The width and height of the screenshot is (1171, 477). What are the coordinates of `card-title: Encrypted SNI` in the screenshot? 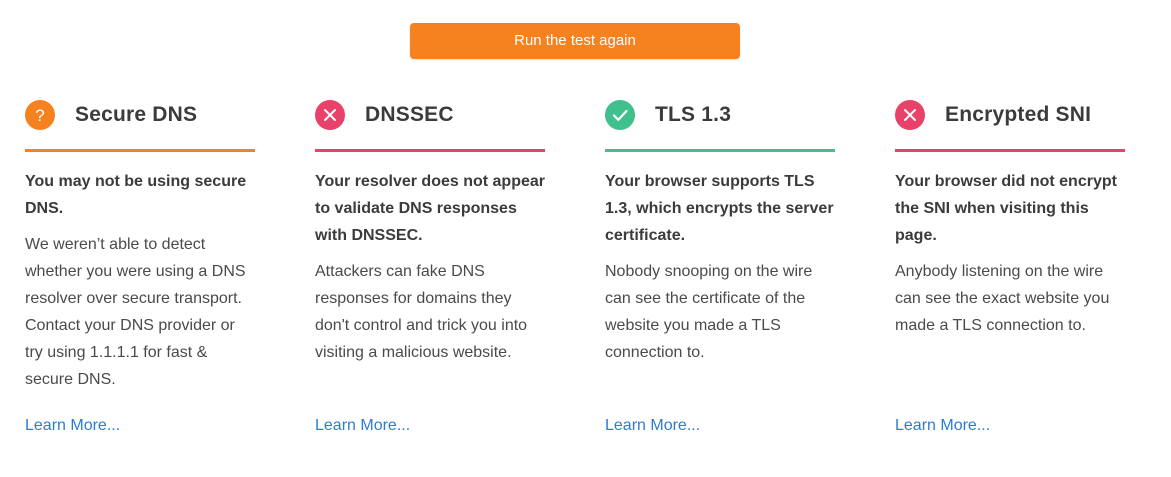 It's located at (1018, 114).